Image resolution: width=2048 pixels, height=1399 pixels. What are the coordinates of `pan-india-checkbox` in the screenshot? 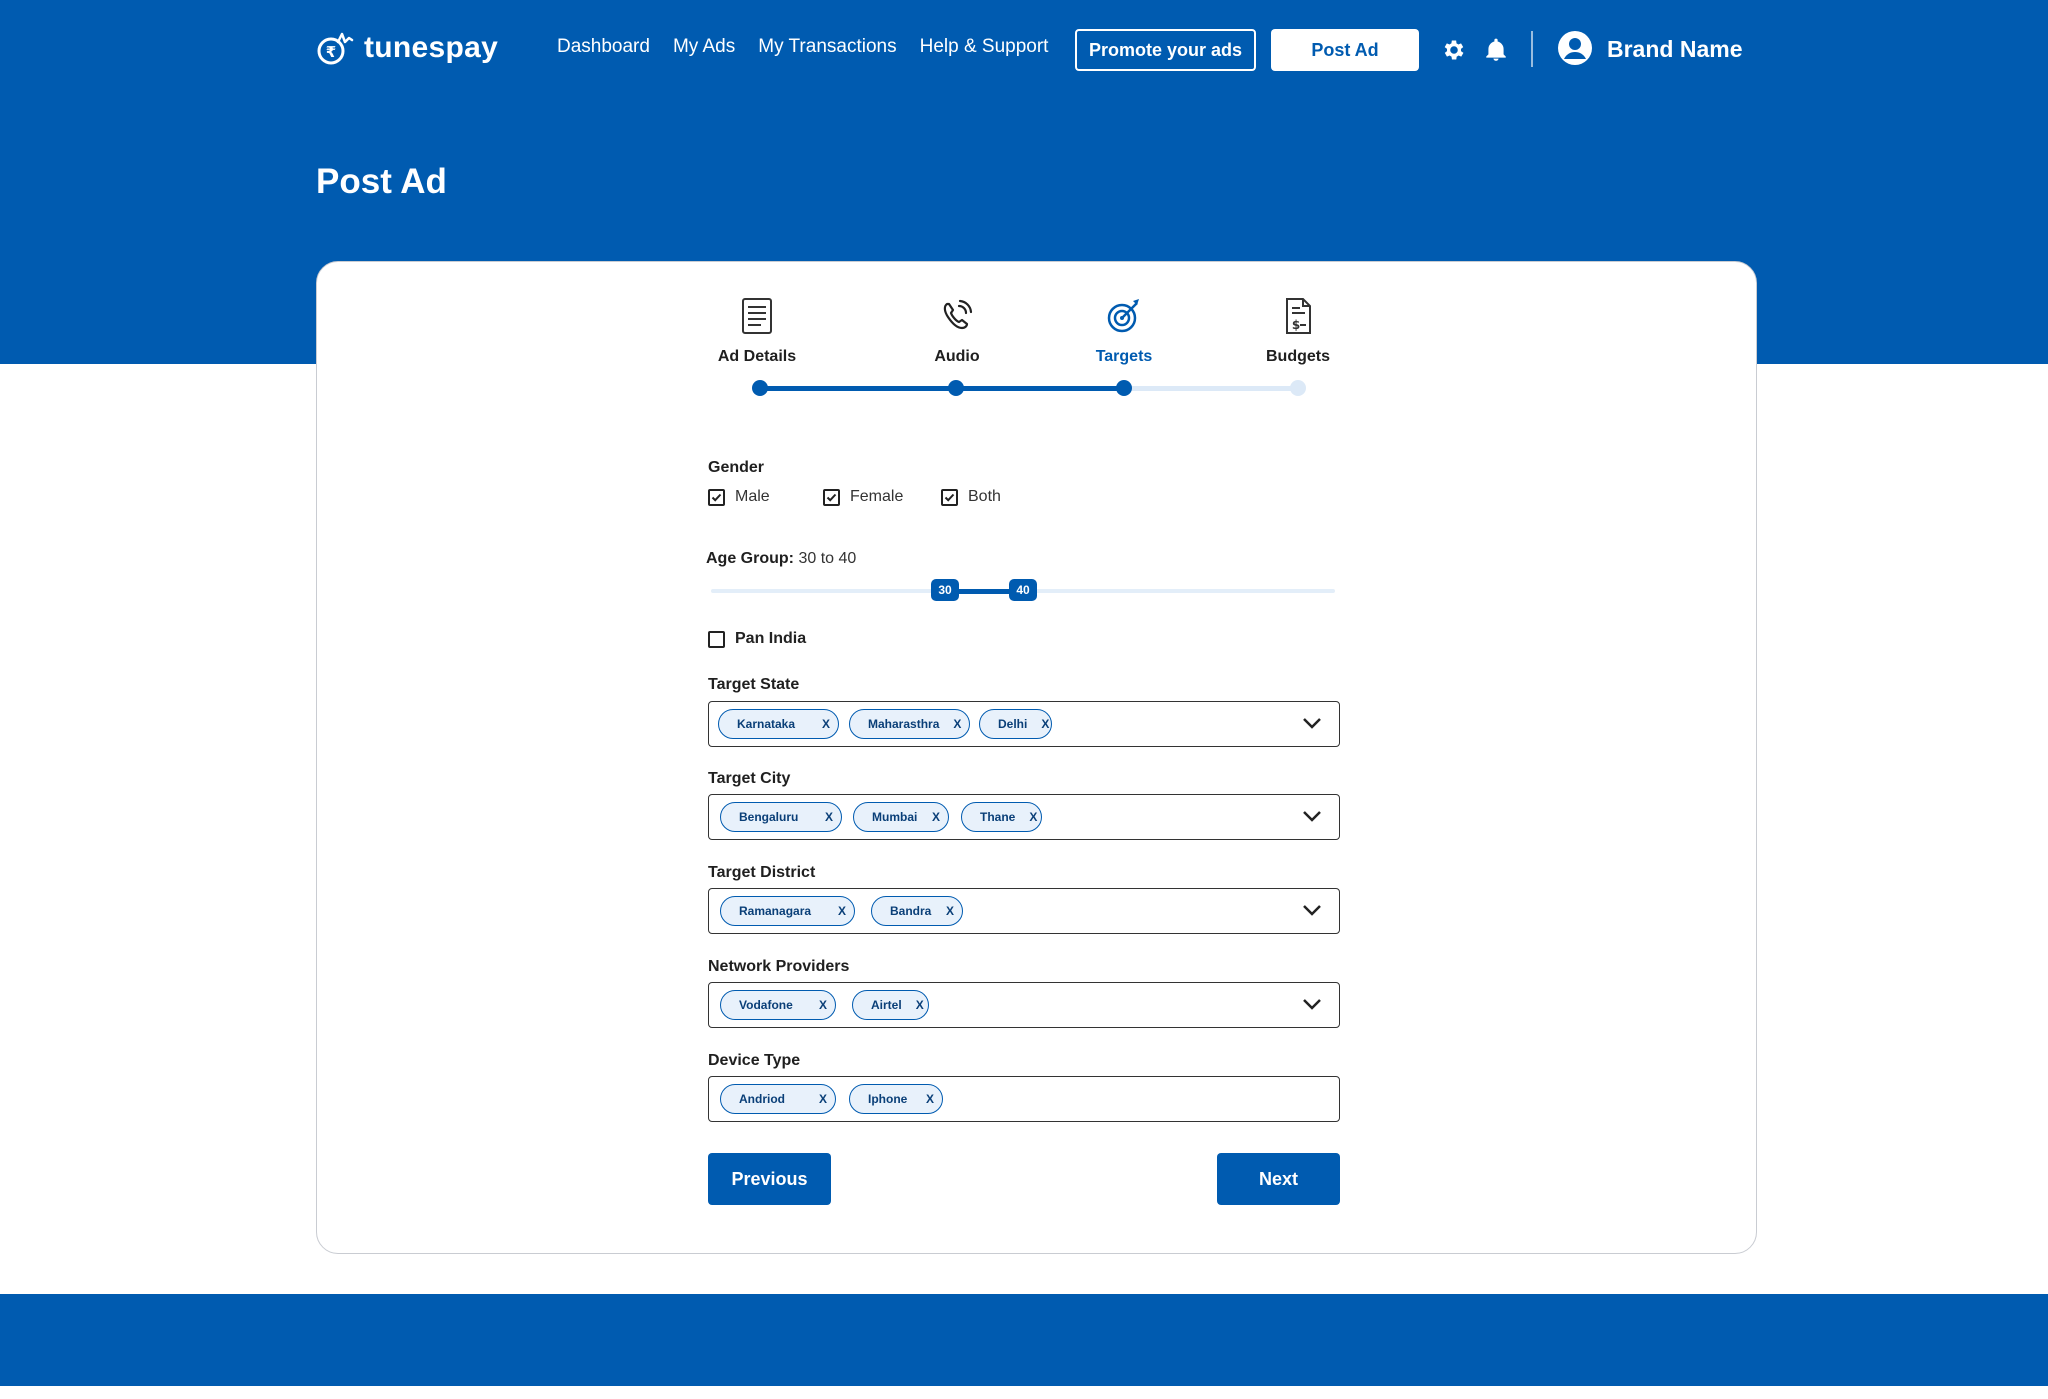 It's located at (716, 639).